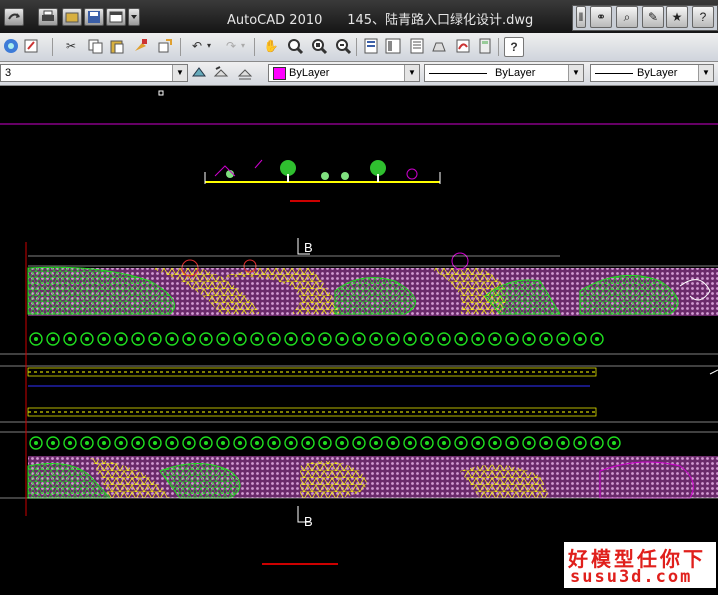  What do you see at coordinates (319, 46) in the screenshot?
I see `zoom-window-icon` at bounding box center [319, 46].